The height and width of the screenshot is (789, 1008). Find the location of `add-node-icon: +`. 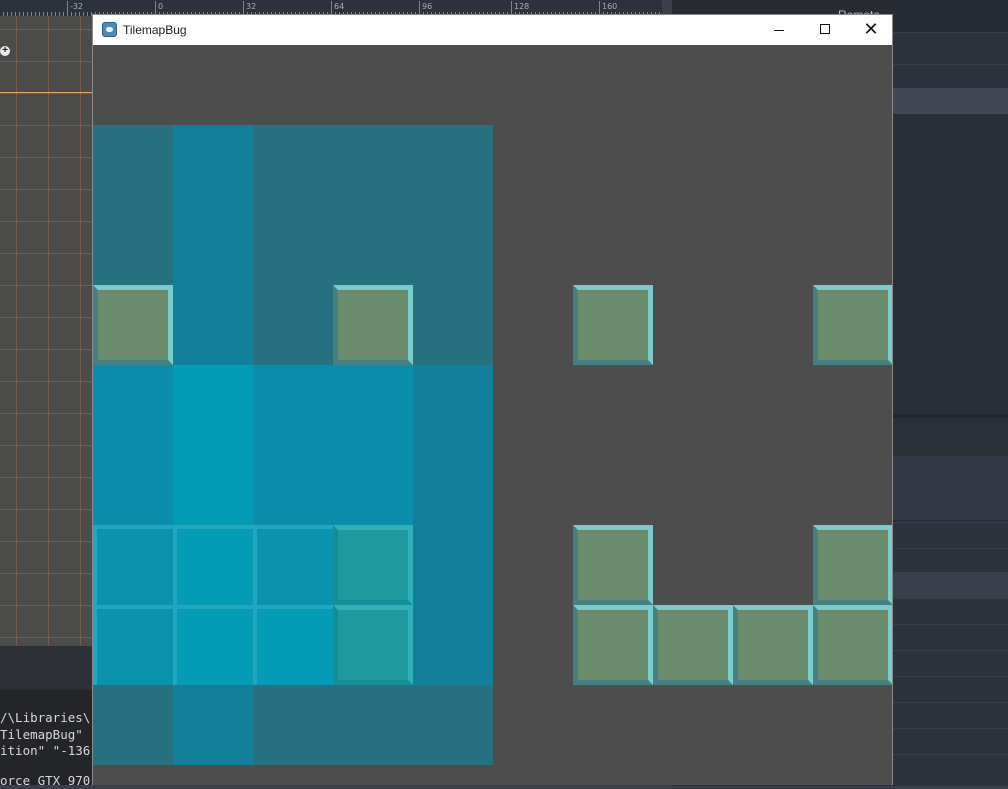

add-node-icon: + is located at coordinates (5, 51).